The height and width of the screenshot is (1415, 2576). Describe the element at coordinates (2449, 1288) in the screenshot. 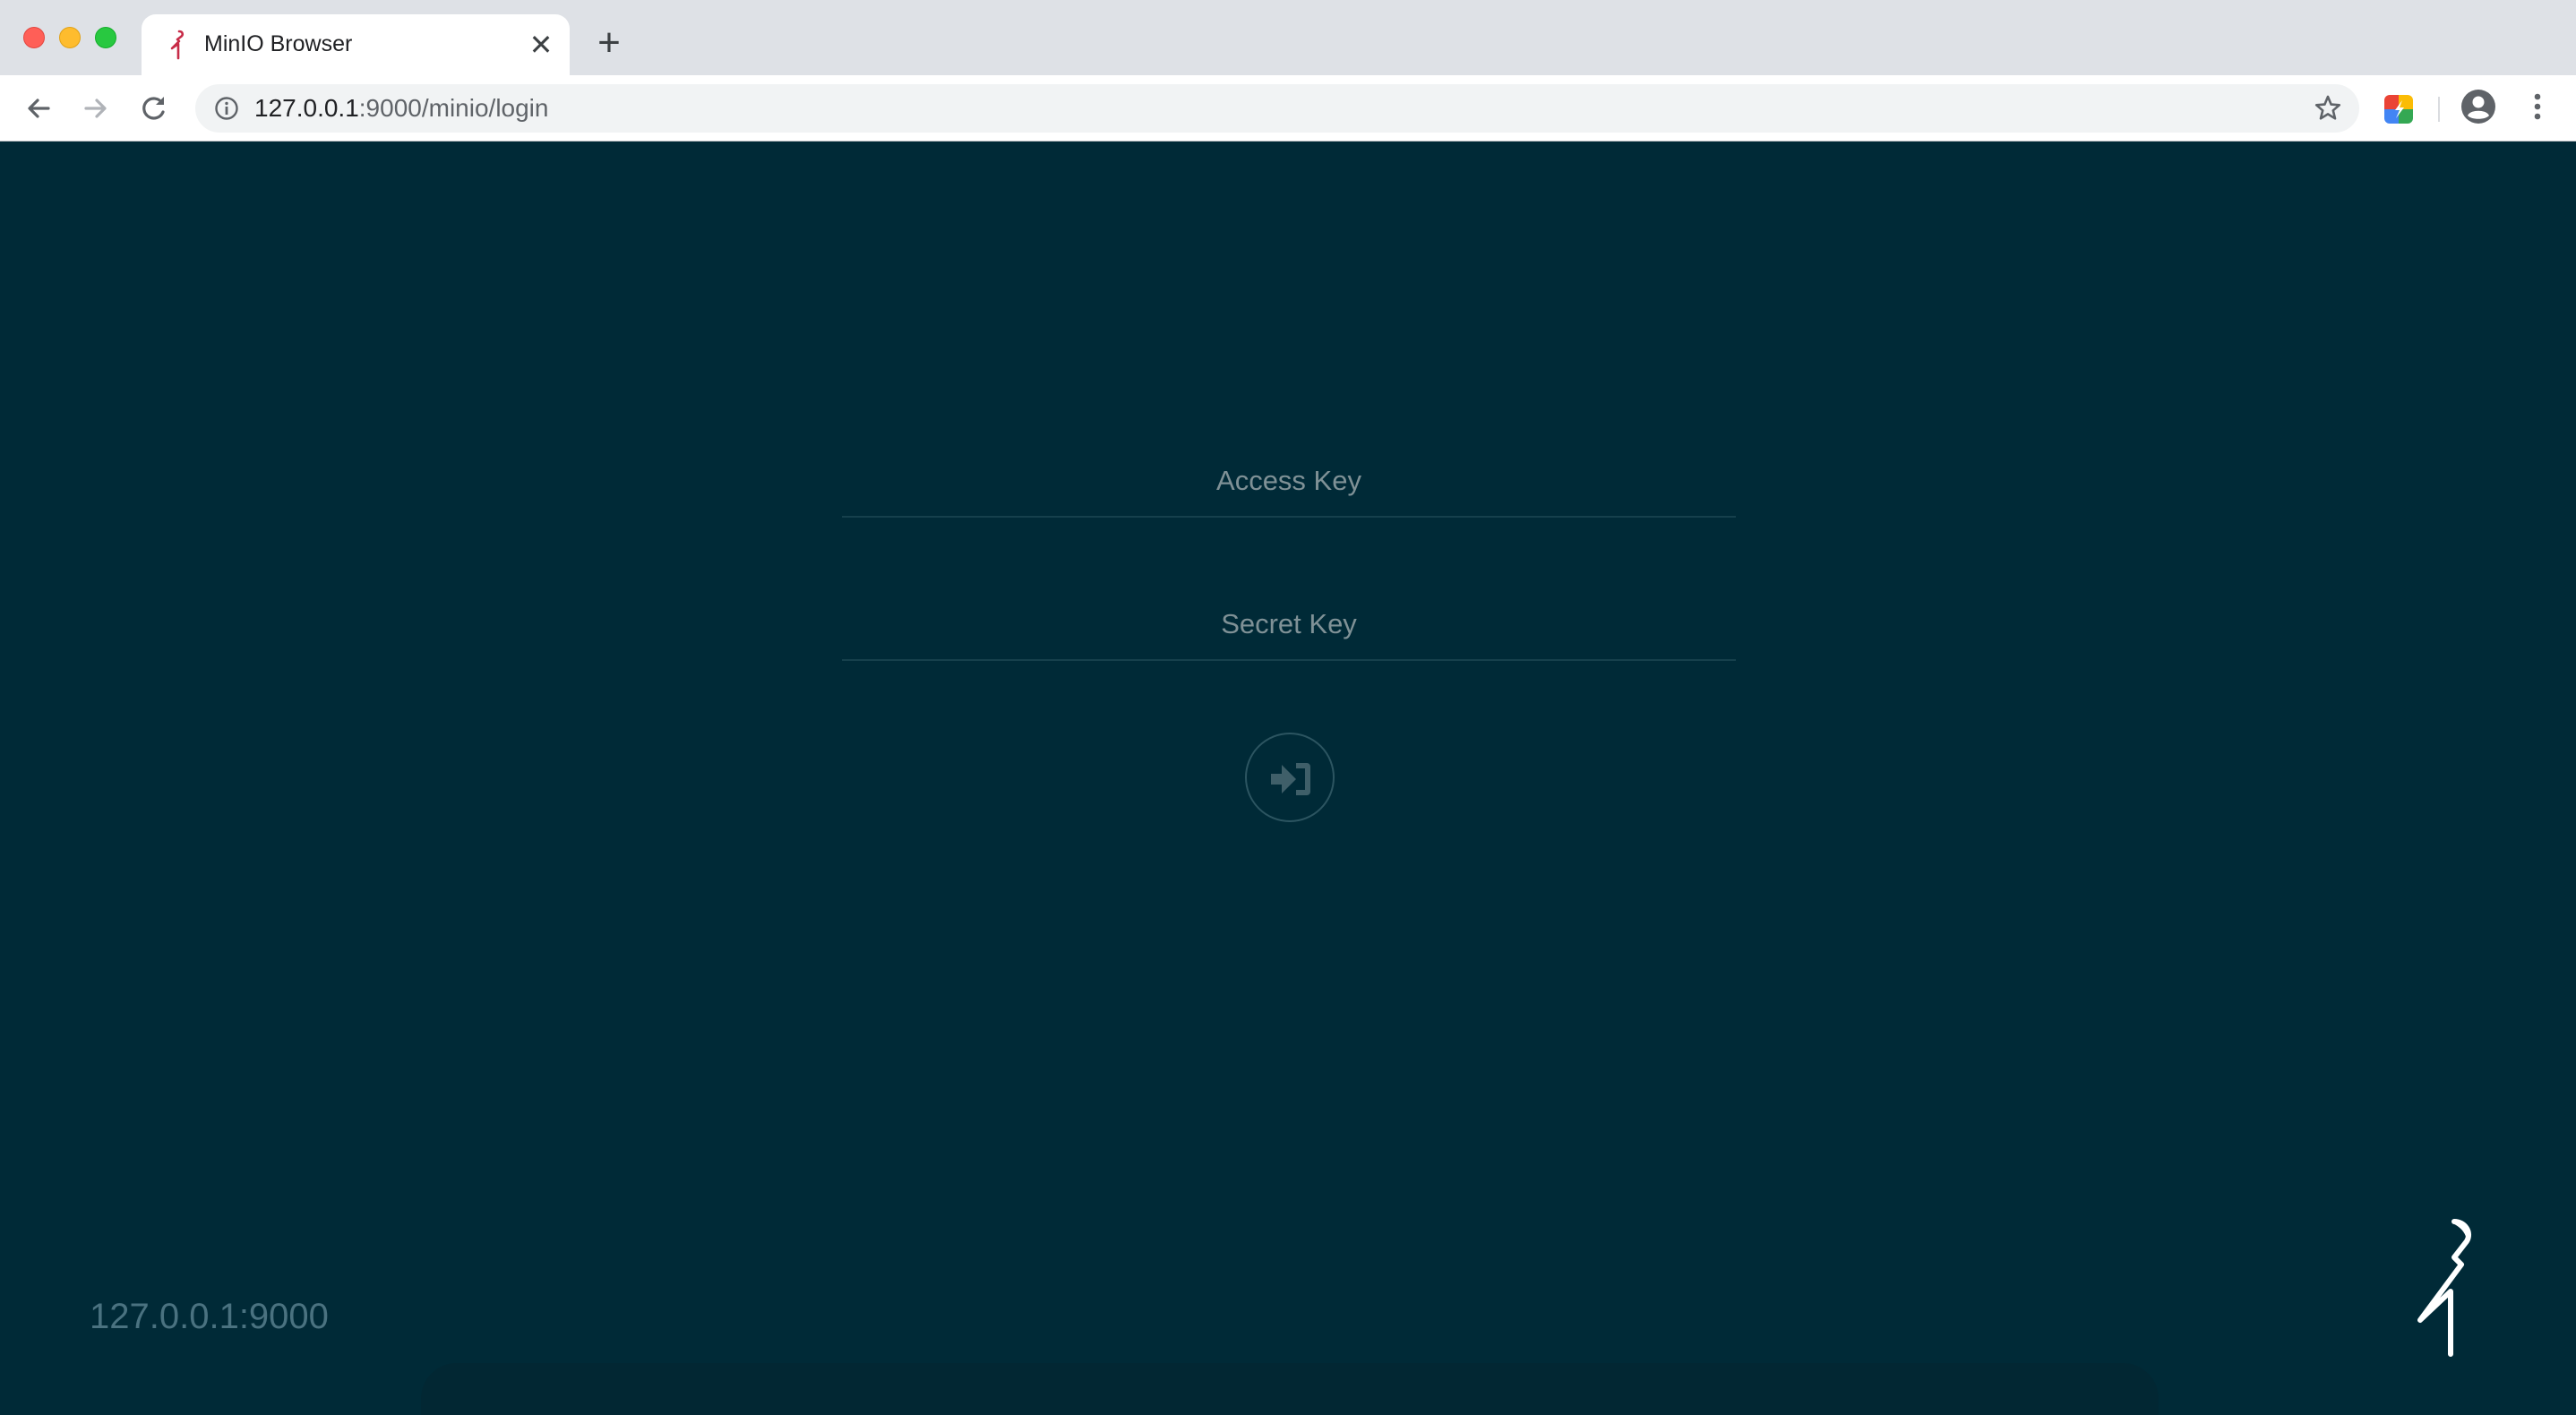

I see `minio-logo-icon` at that location.